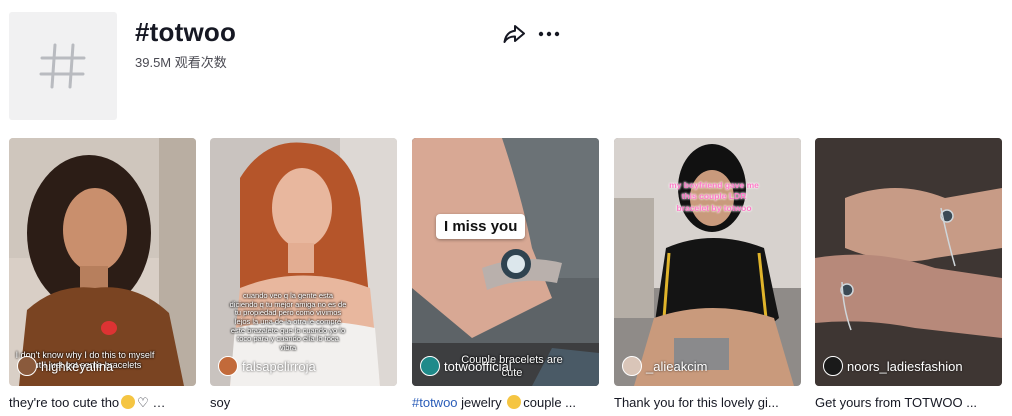 This screenshot has height=416, width=1012. Describe the element at coordinates (481, 402) in the screenshot. I see `caption-text: jewelry` at that location.